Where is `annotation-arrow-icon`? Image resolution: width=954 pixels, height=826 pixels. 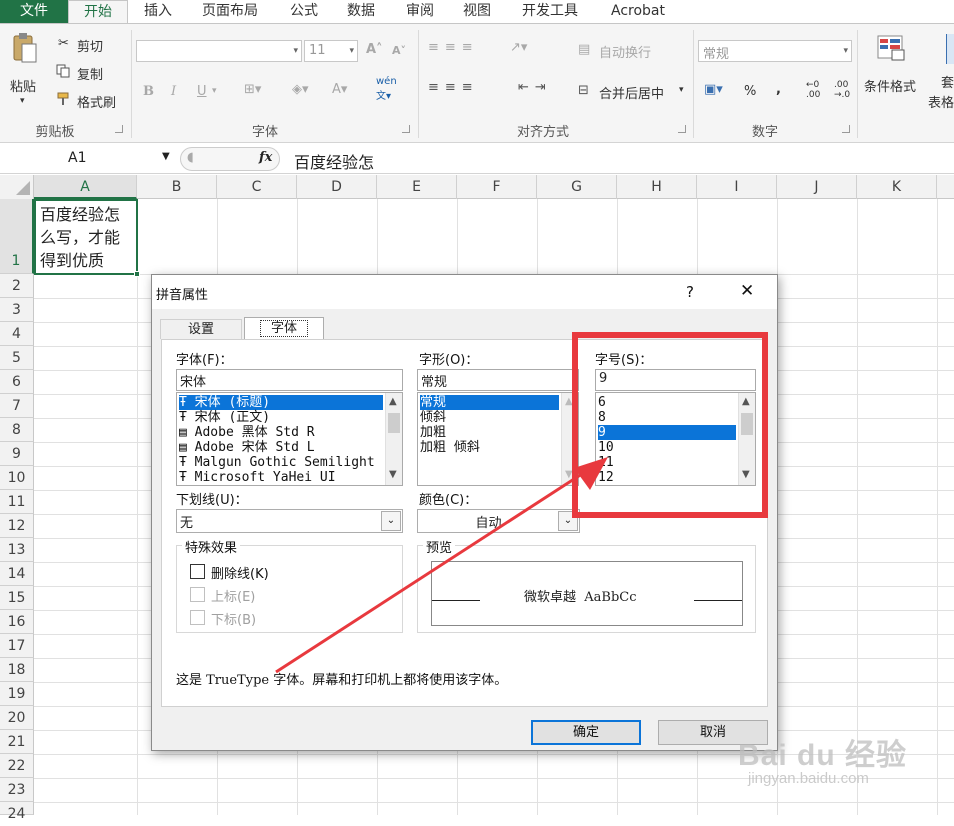 annotation-arrow-icon is located at coordinates (441, 565).